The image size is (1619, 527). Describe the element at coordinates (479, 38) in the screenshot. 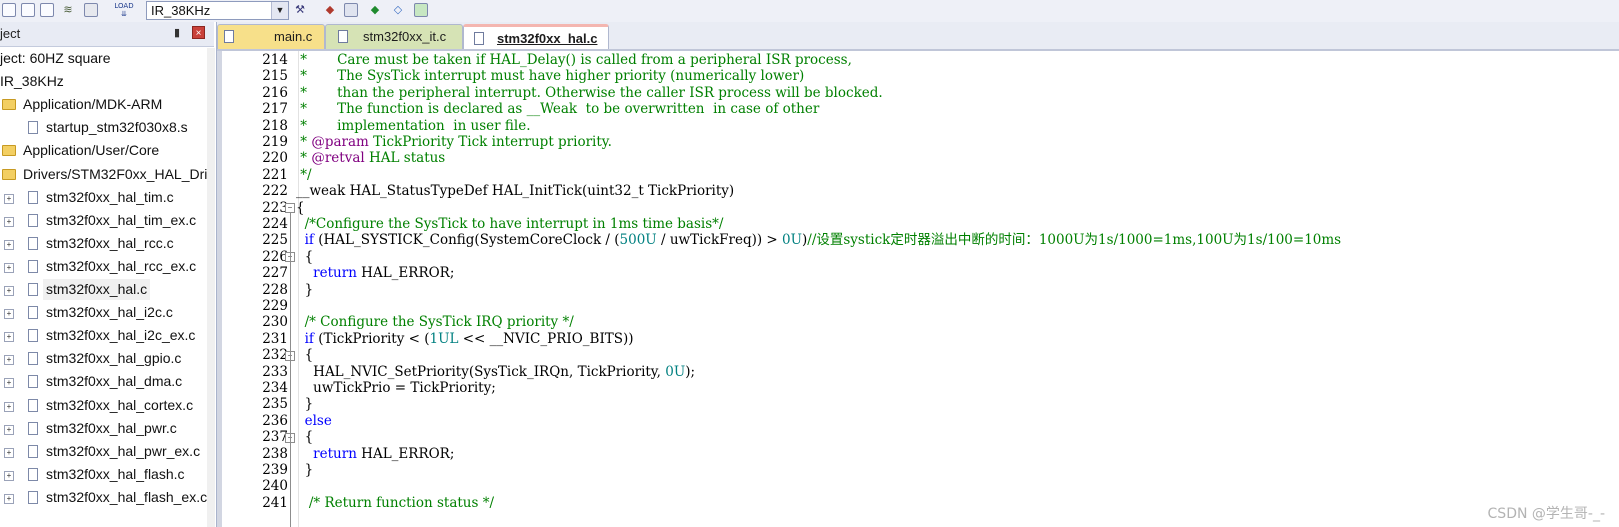

I see `document-icon` at that location.